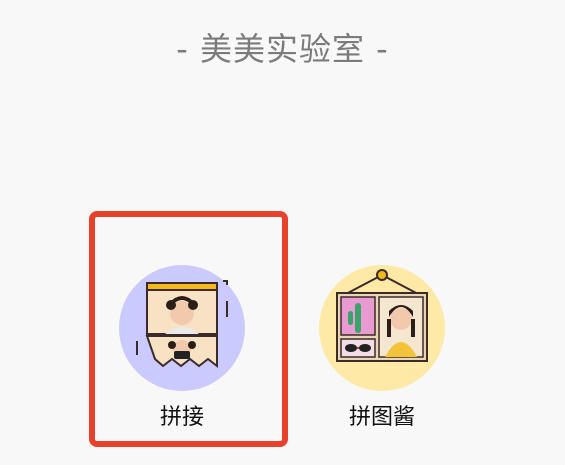 Image resolution: width=565 pixels, height=465 pixels. What do you see at coordinates (382, 328) in the screenshot?
I see `photo-collage-icon` at bounding box center [382, 328].